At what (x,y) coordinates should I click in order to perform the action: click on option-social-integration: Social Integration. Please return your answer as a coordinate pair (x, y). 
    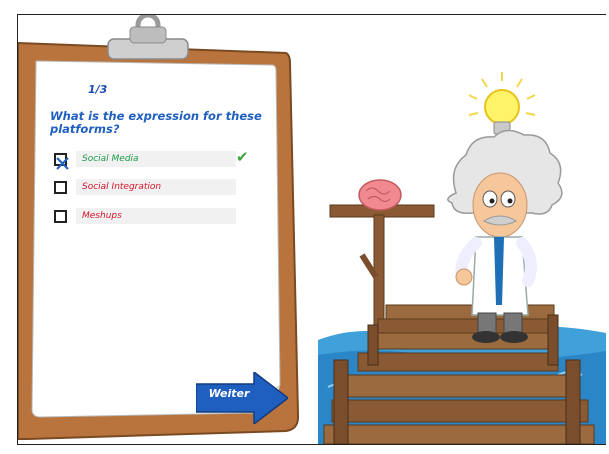
    Looking at the image, I should click on (146, 187).